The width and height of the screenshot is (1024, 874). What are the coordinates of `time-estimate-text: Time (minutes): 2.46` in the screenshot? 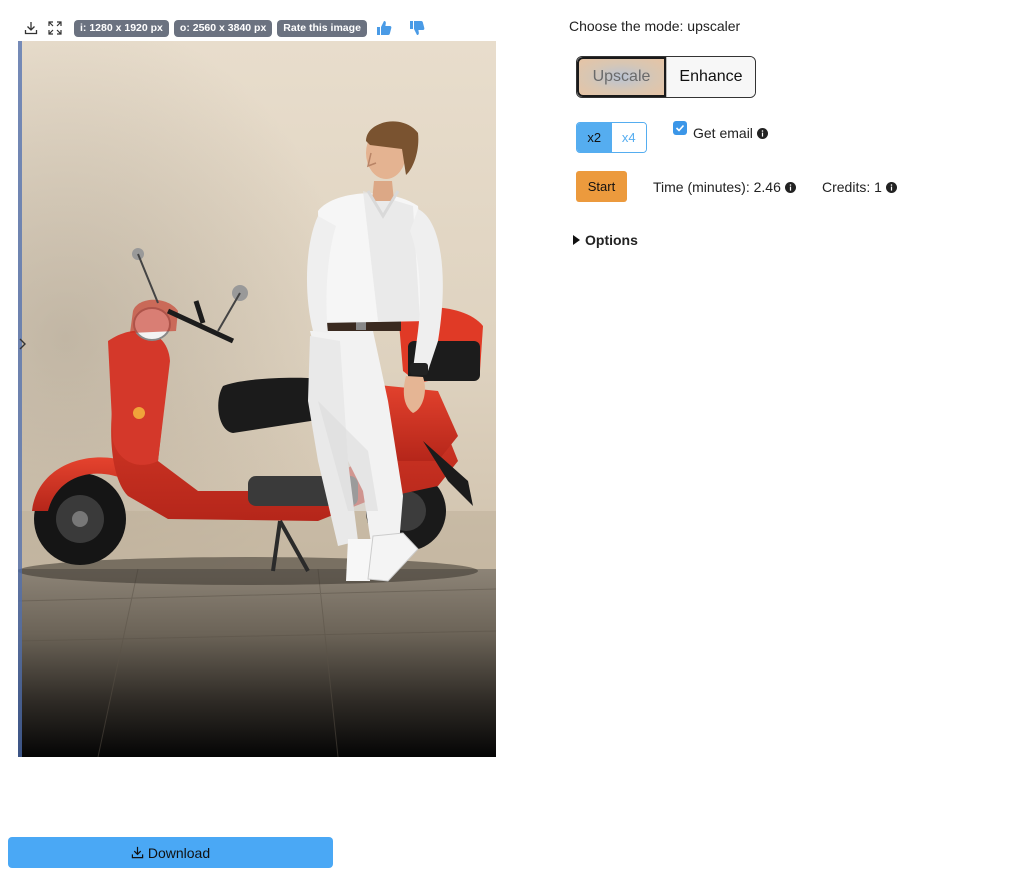 It's located at (717, 187).